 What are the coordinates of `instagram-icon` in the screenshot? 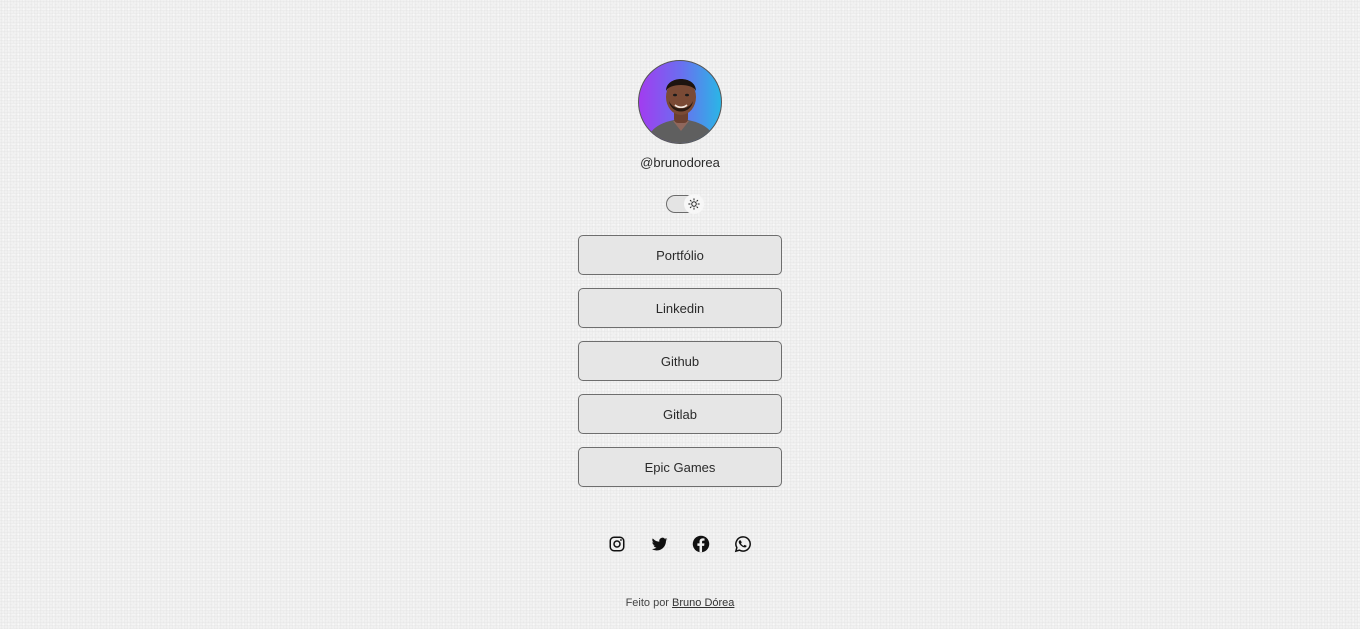 It's located at (617, 544).